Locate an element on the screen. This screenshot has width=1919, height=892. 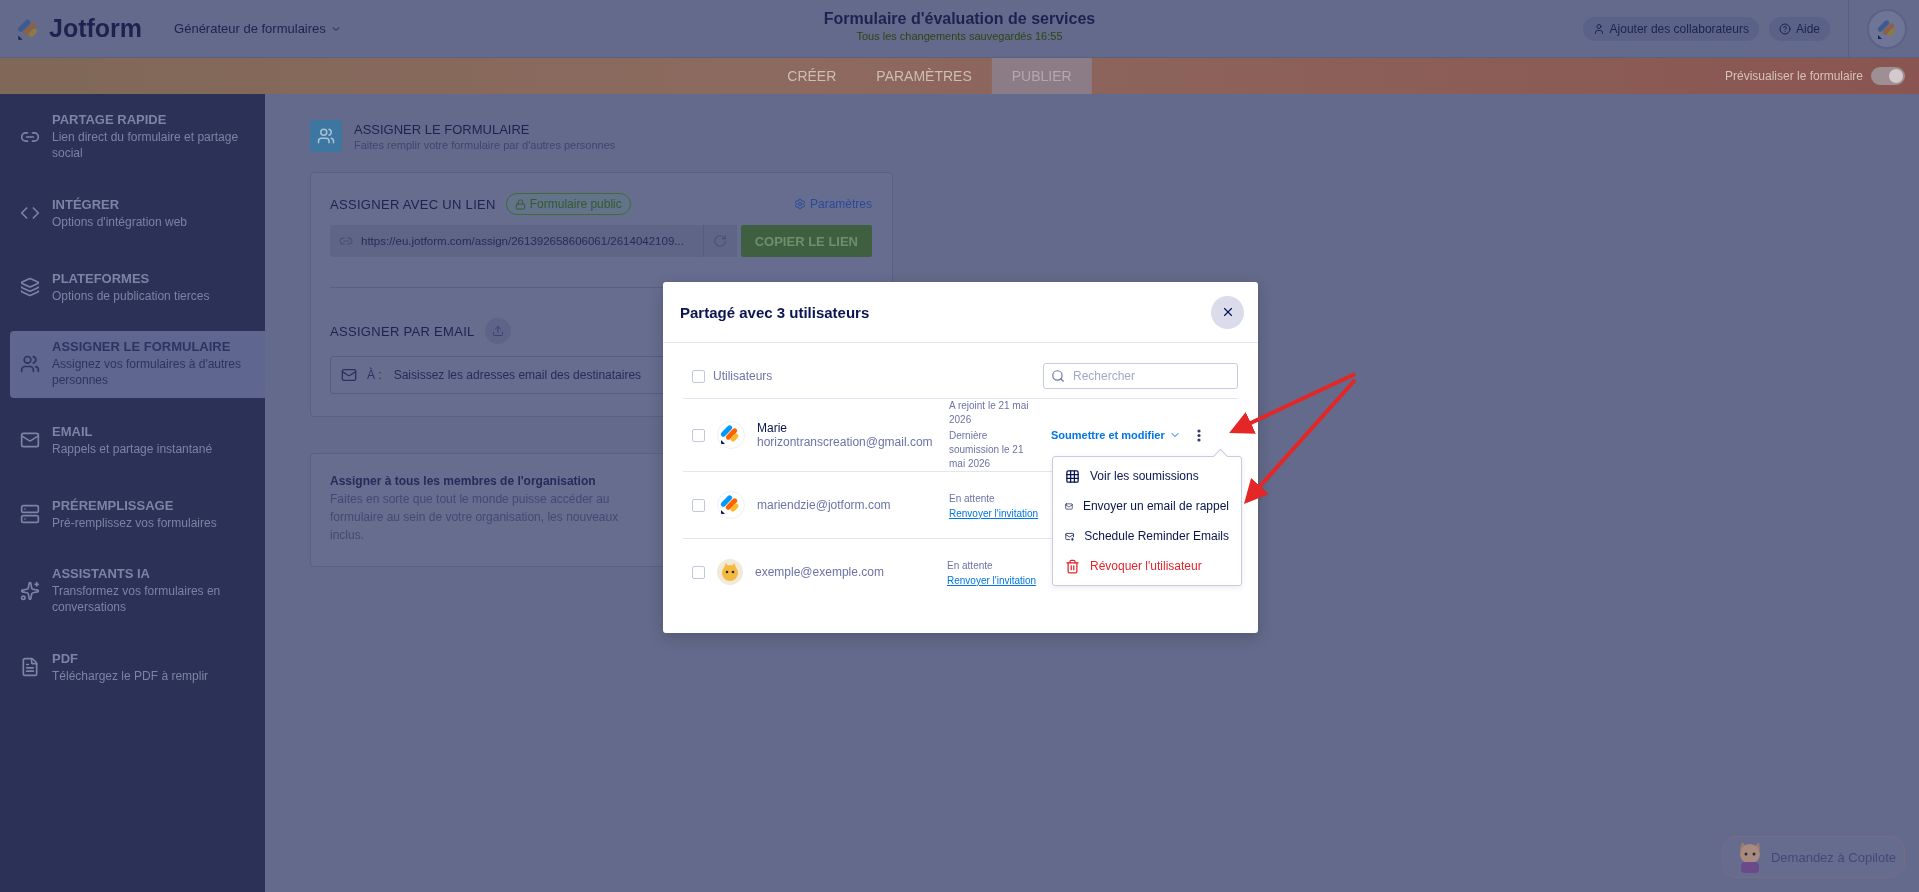
sidebar-item-subtitle: Transformez vos formulaires en conversations is located at coordinates (137, 599).